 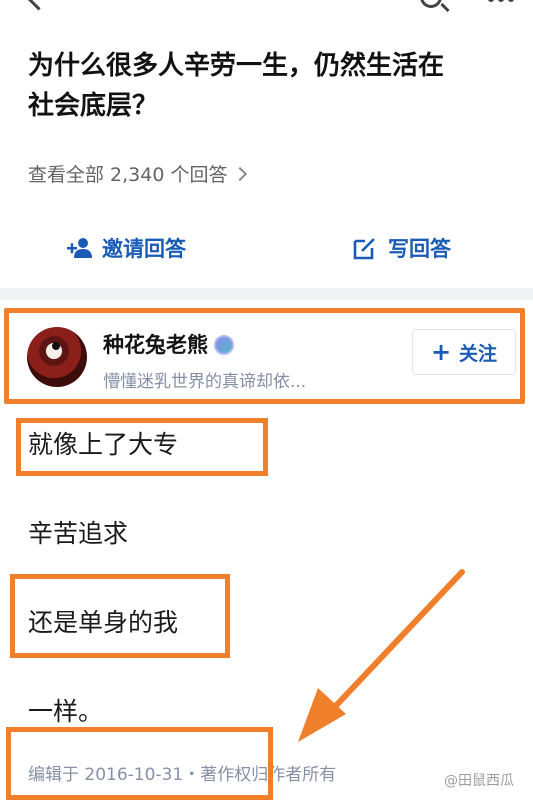 What do you see at coordinates (155, 345) in the screenshot?
I see `author-name-label: 种花兔老熊` at bounding box center [155, 345].